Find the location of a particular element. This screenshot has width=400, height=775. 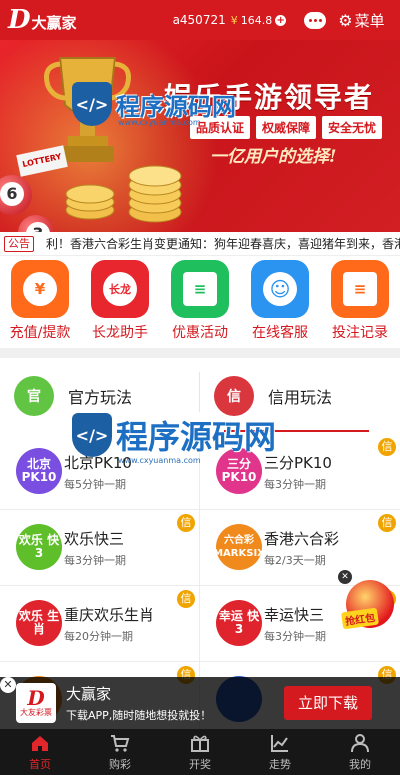

quick-item-records: ≡ 投注记录 is located at coordinates (360, 302).